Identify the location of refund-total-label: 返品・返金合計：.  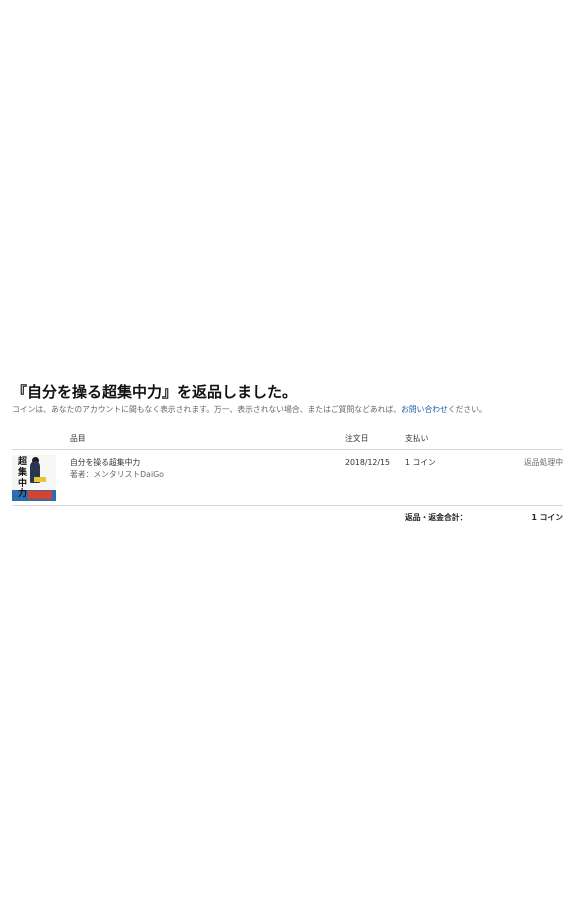
(436, 517).